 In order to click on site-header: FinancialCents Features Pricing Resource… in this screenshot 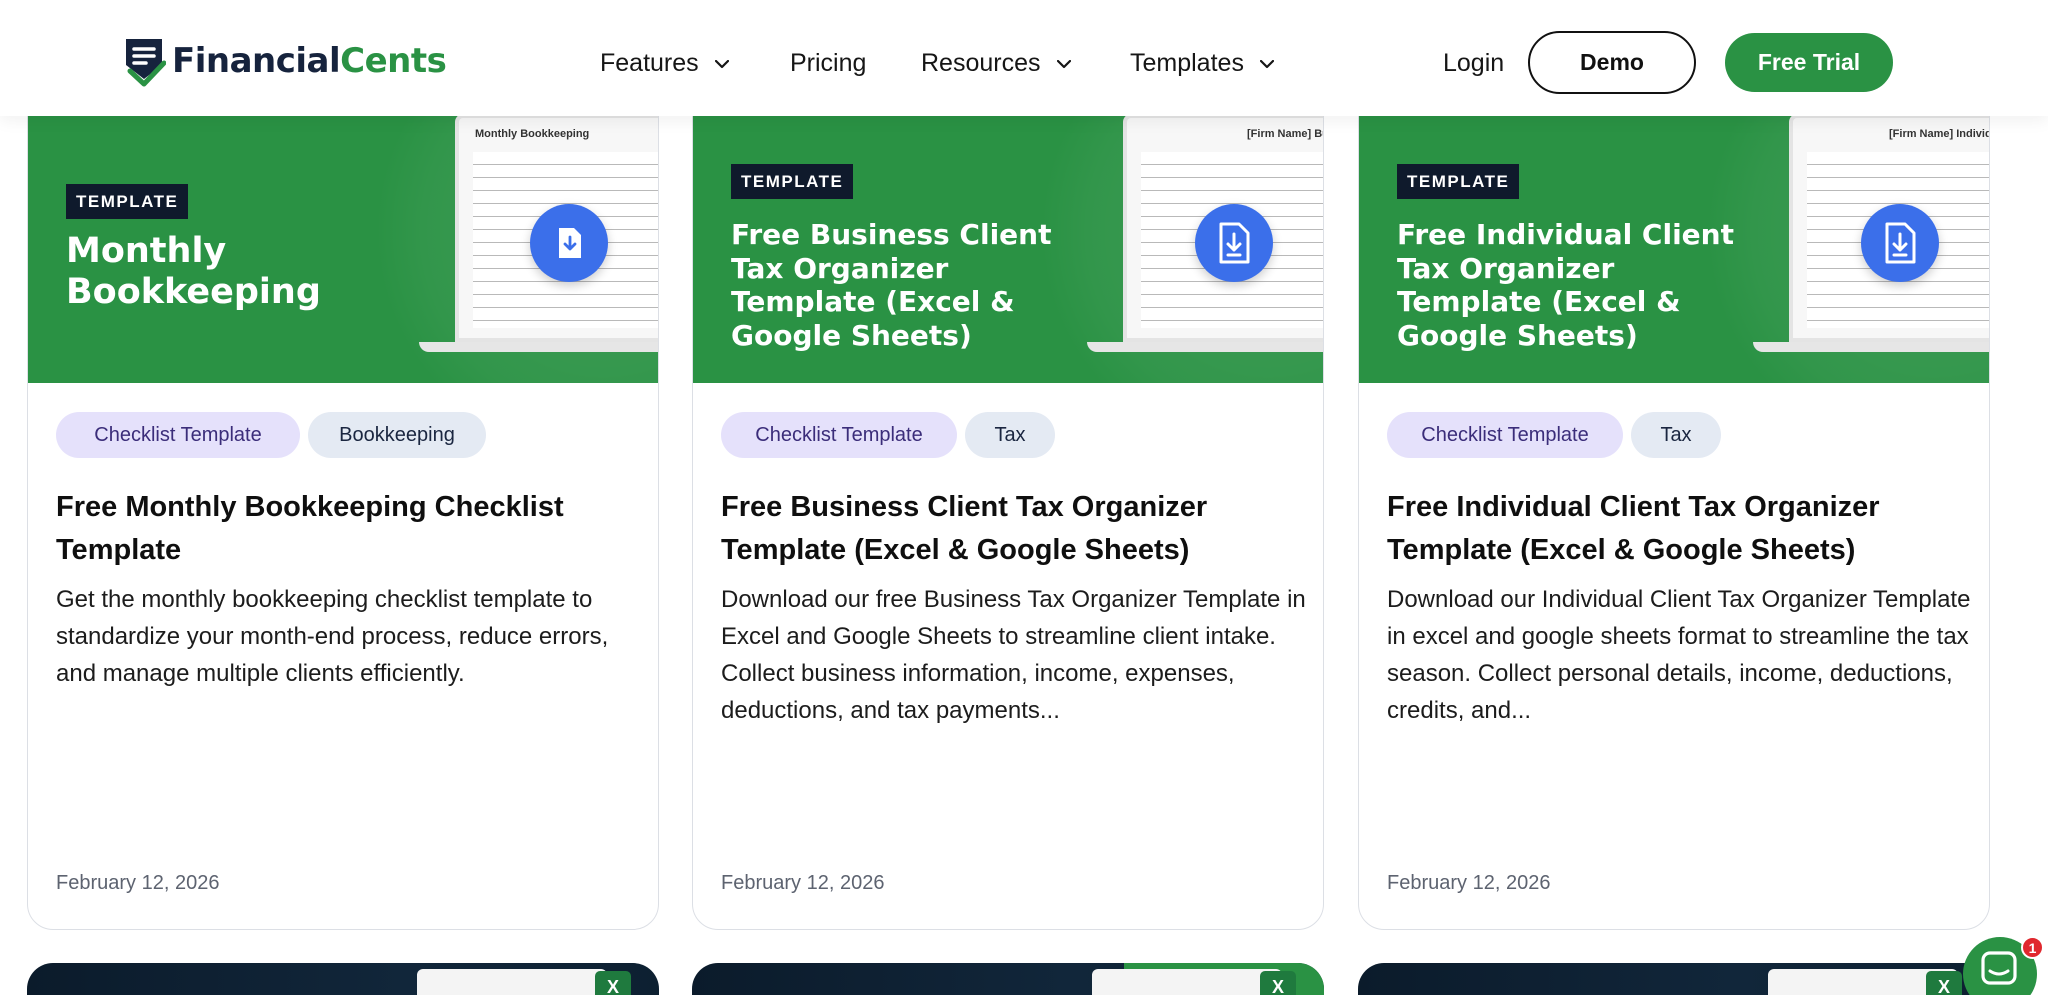, I will do `click(1024, 58)`.